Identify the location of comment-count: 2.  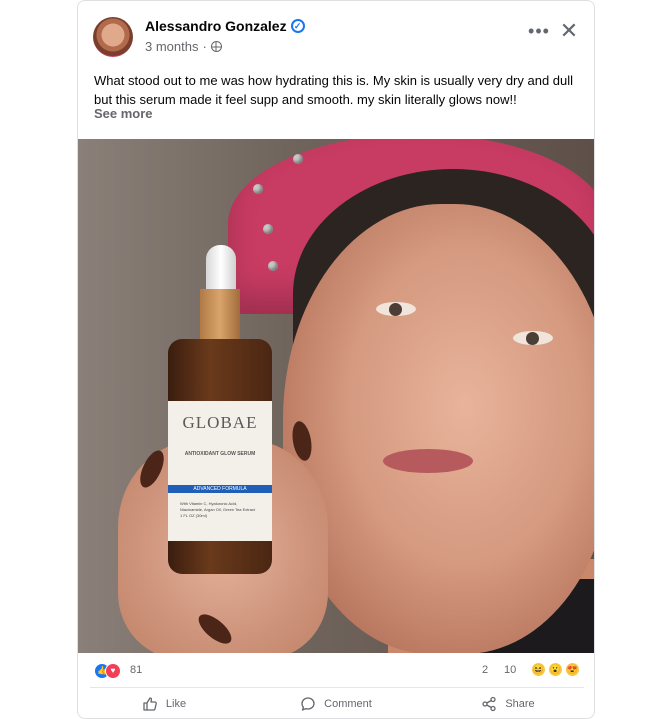
(485, 670).